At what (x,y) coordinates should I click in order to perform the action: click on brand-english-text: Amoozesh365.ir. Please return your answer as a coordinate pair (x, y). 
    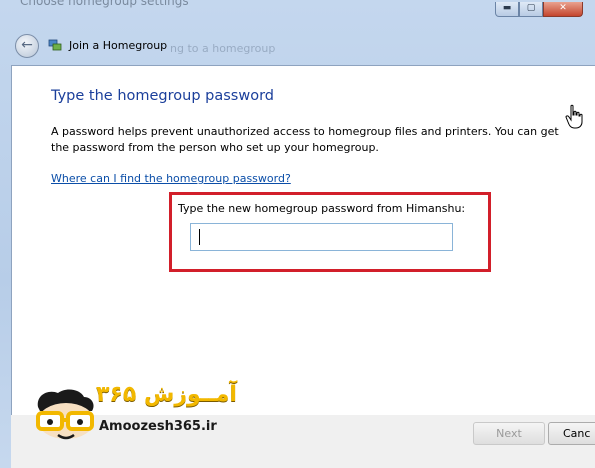
    Looking at the image, I should click on (158, 426).